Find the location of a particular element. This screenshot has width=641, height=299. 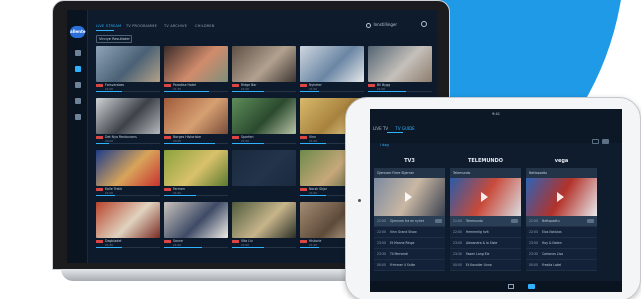

settings-link: Innstillinger is located at coordinates (381, 25).